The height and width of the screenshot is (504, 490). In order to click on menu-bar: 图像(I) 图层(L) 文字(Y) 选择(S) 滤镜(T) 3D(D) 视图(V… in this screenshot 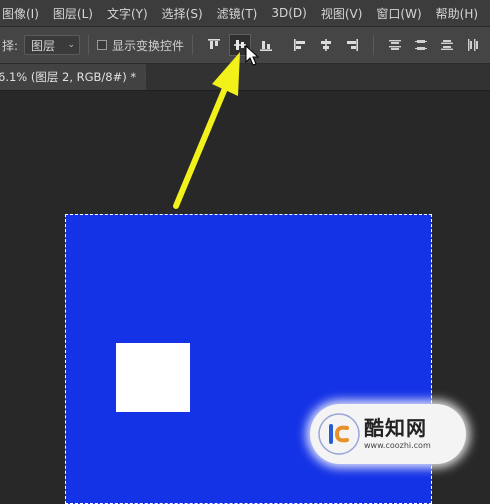, I will do `click(245, 13)`.